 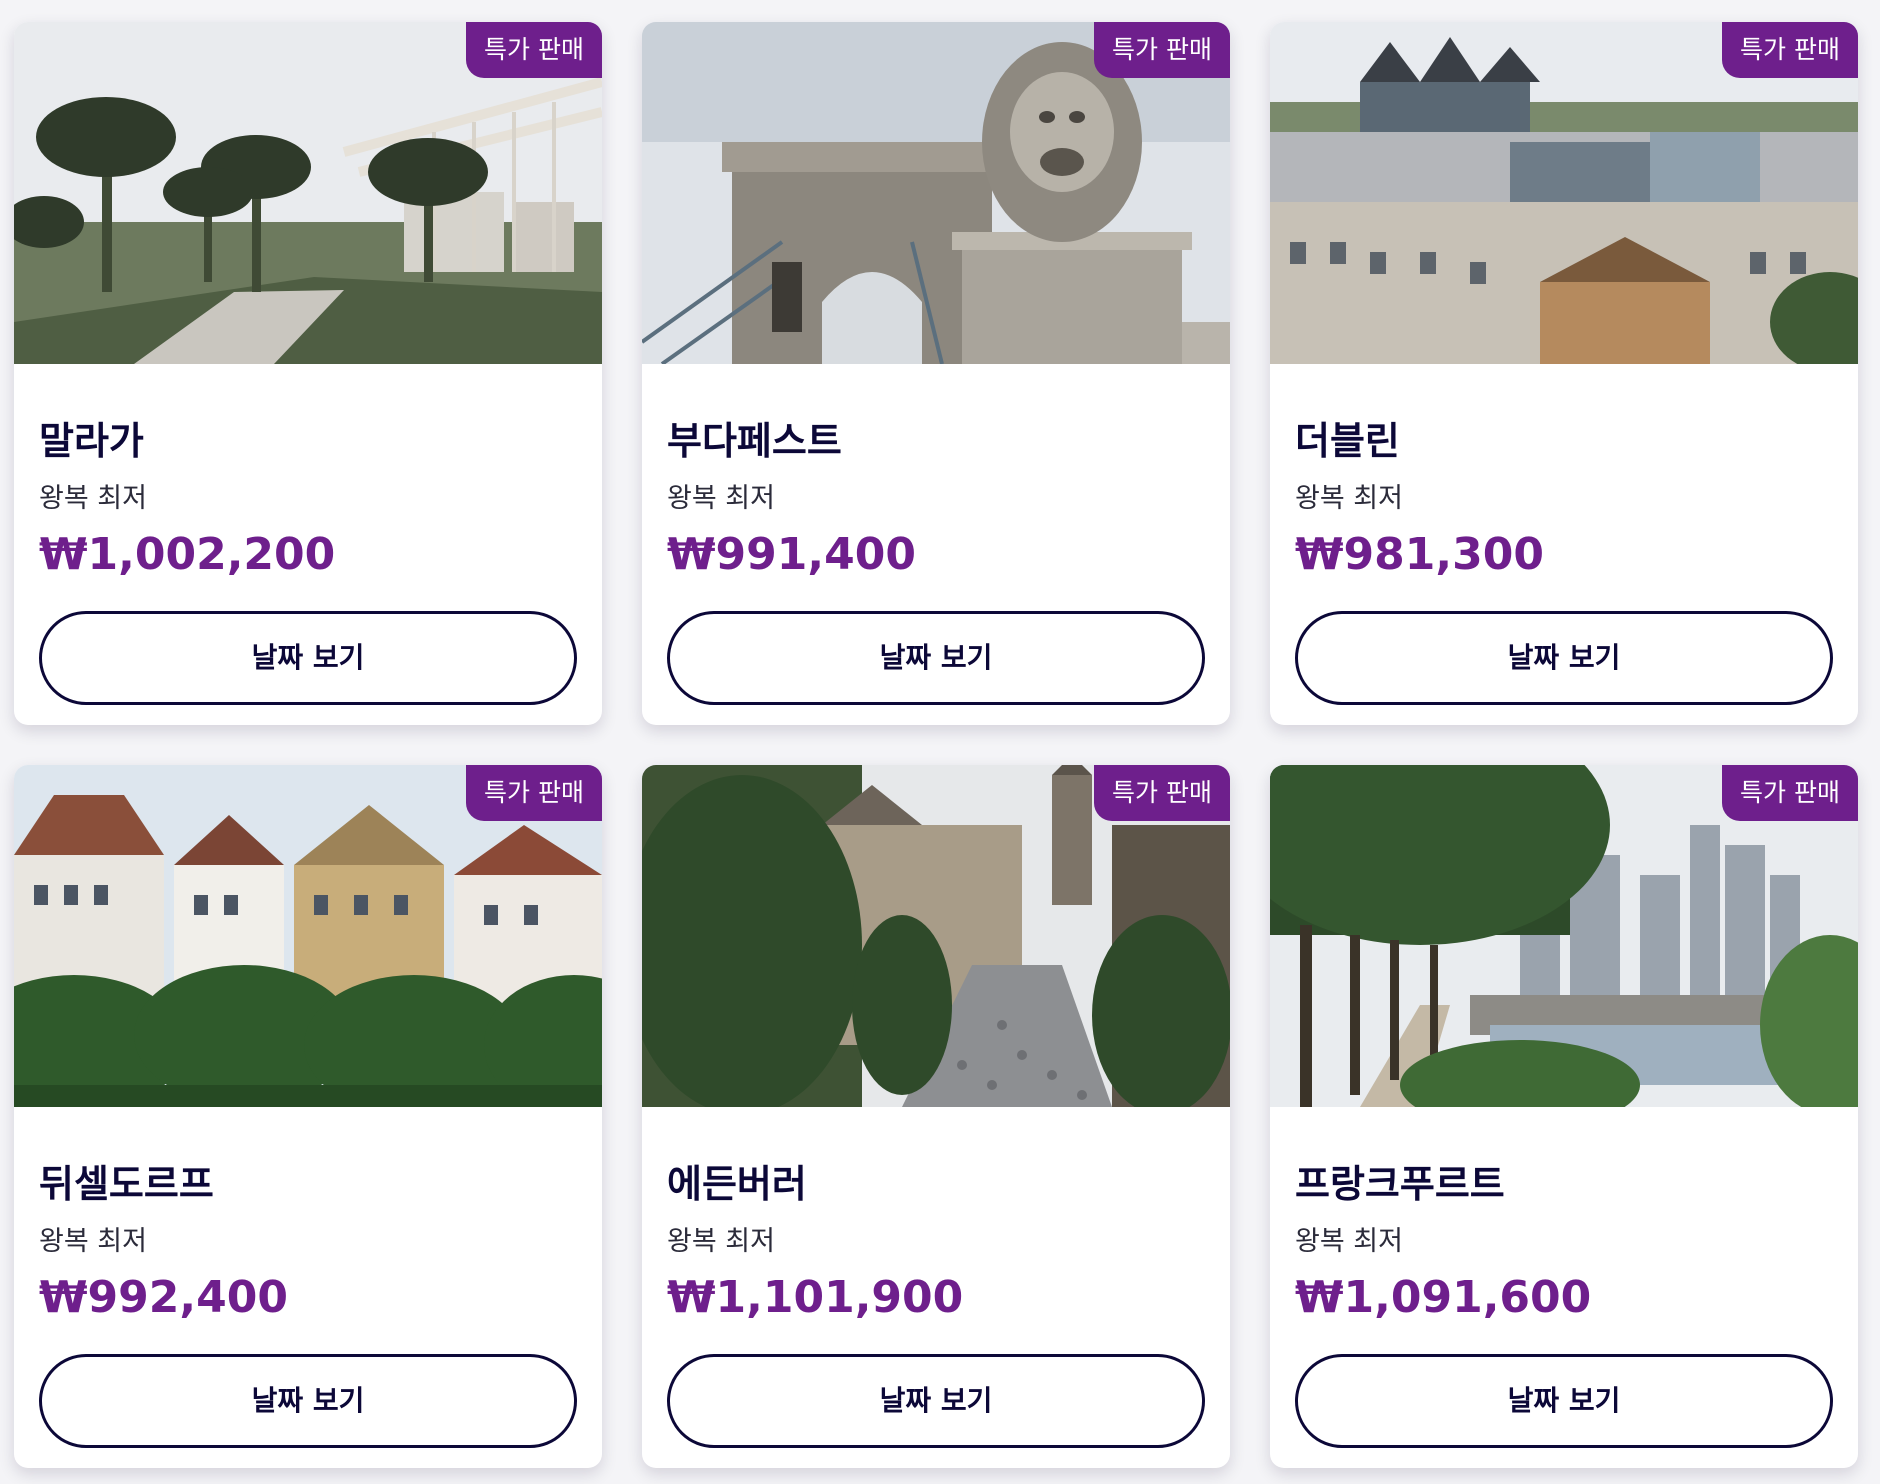 What do you see at coordinates (1400, 1184) in the screenshot?
I see `destination-name: 프랑크푸르트` at bounding box center [1400, 1184].